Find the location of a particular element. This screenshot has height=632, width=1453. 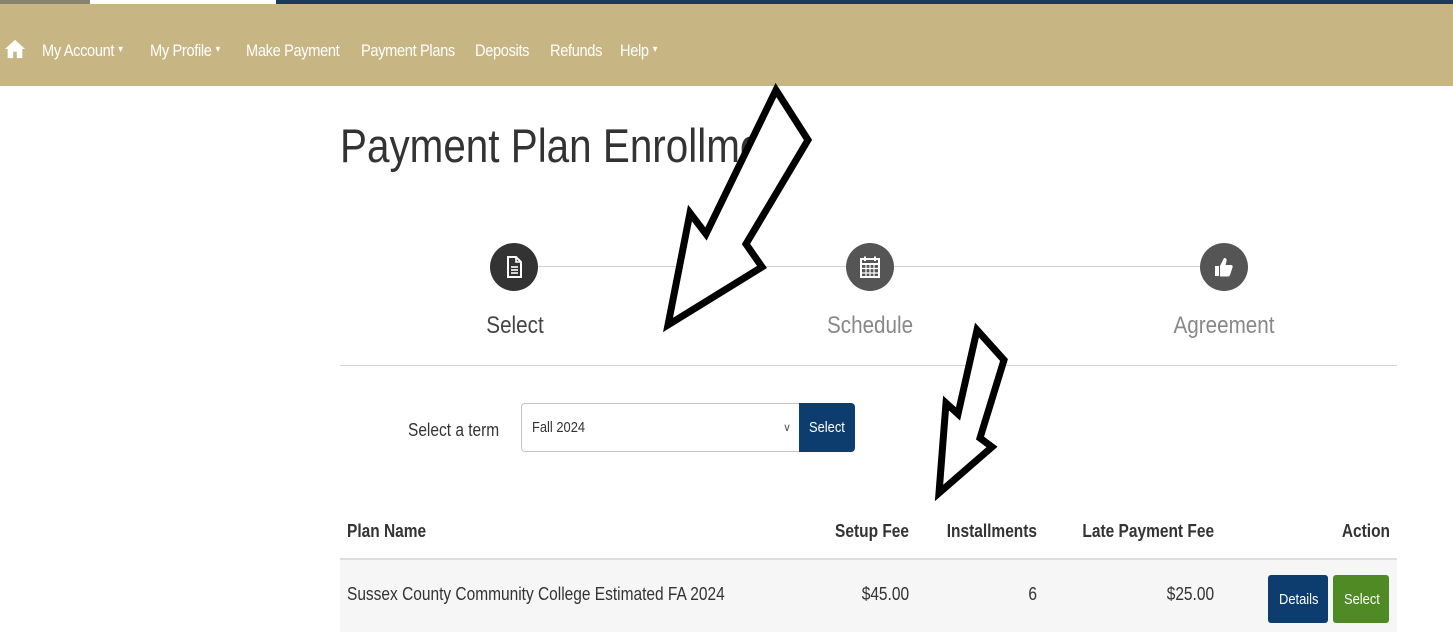

term-select-button: Select is located at coordinates (827, 427).